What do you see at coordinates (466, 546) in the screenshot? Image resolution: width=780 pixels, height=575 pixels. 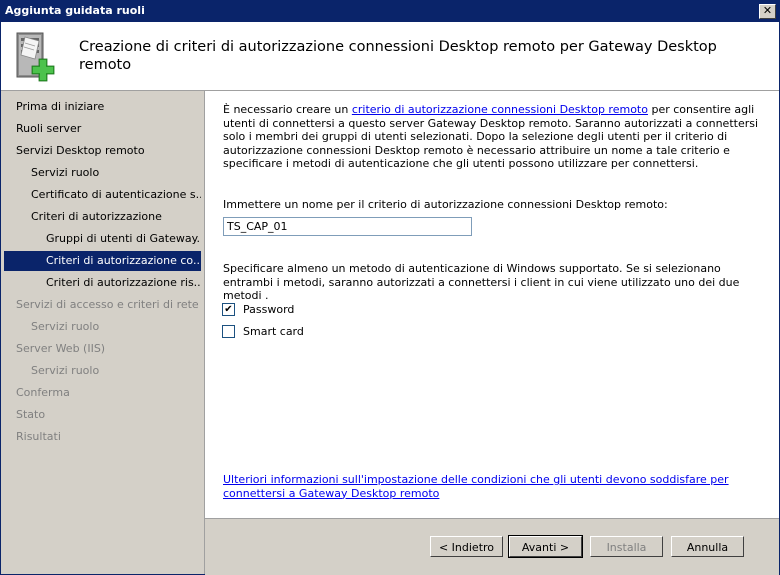 I see `back-button: < Indietro` at bounding box center [466, 546].